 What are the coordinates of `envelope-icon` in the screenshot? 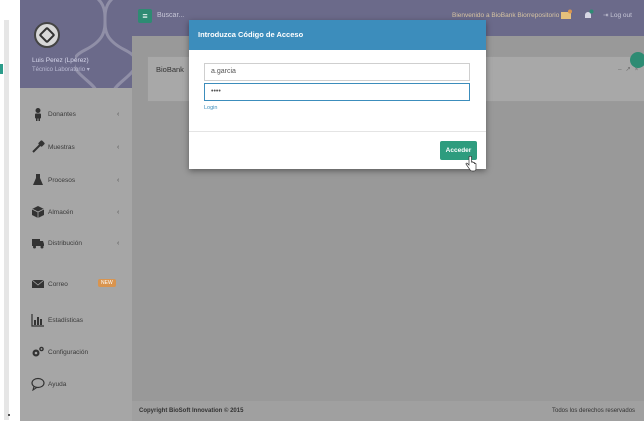 It's located at (38, 283).